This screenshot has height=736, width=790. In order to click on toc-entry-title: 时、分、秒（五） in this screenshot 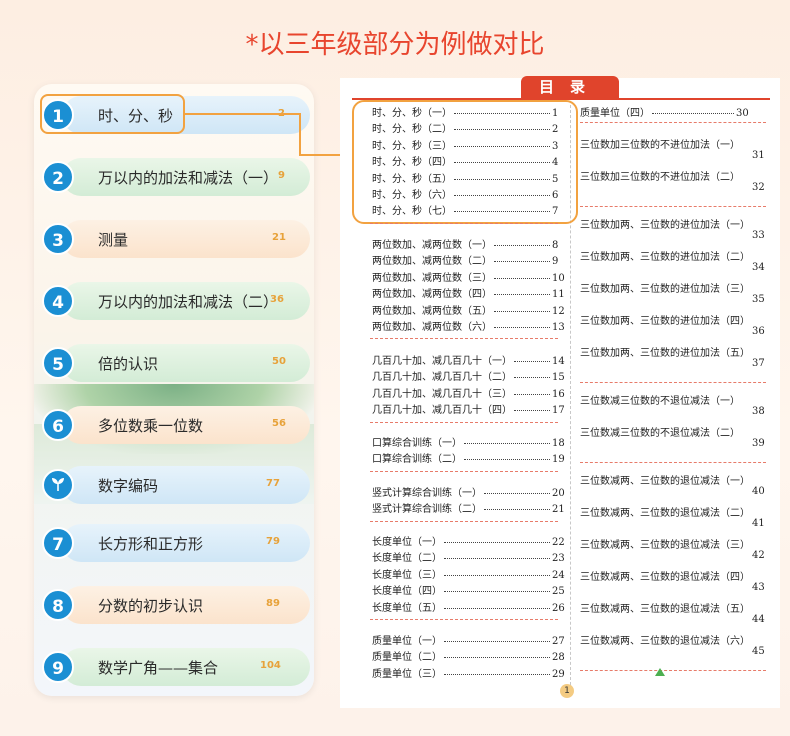, I will do `click(412, 179)`.